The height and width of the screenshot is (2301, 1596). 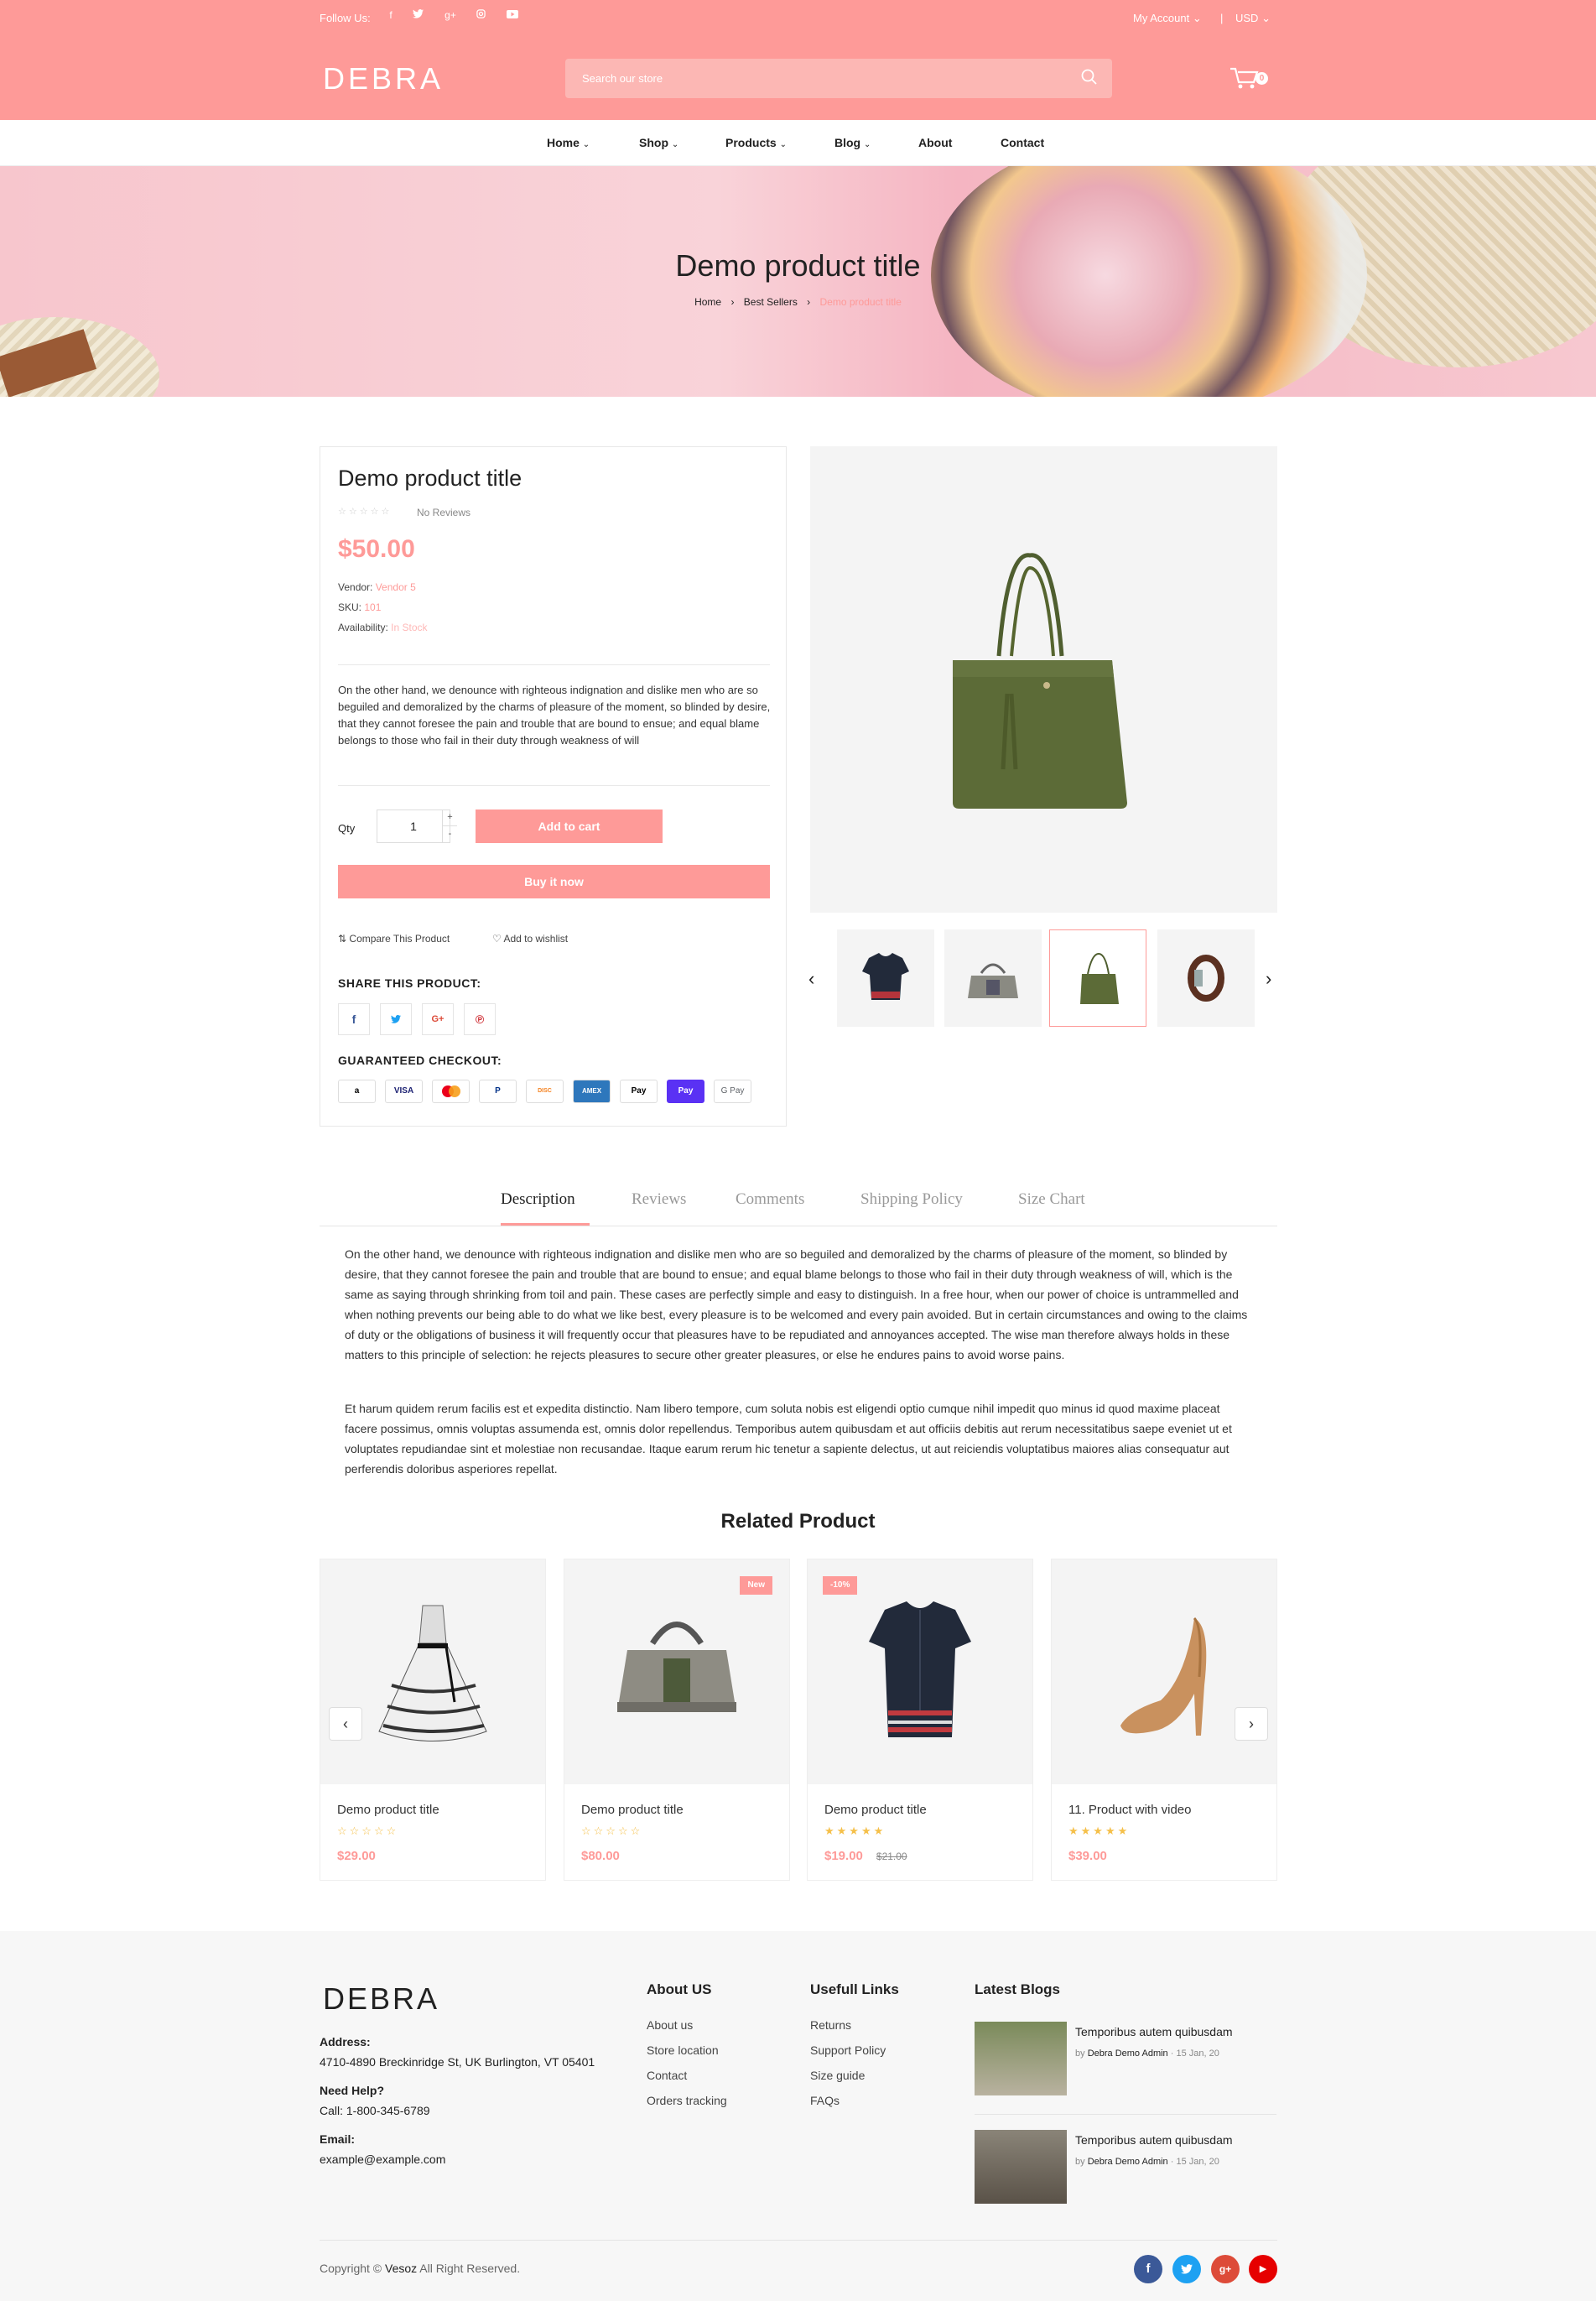 What do you see at coordinates (838, 78) in the screenshot?
I see `search-input: Search our store` at bounding box center [838, 78].